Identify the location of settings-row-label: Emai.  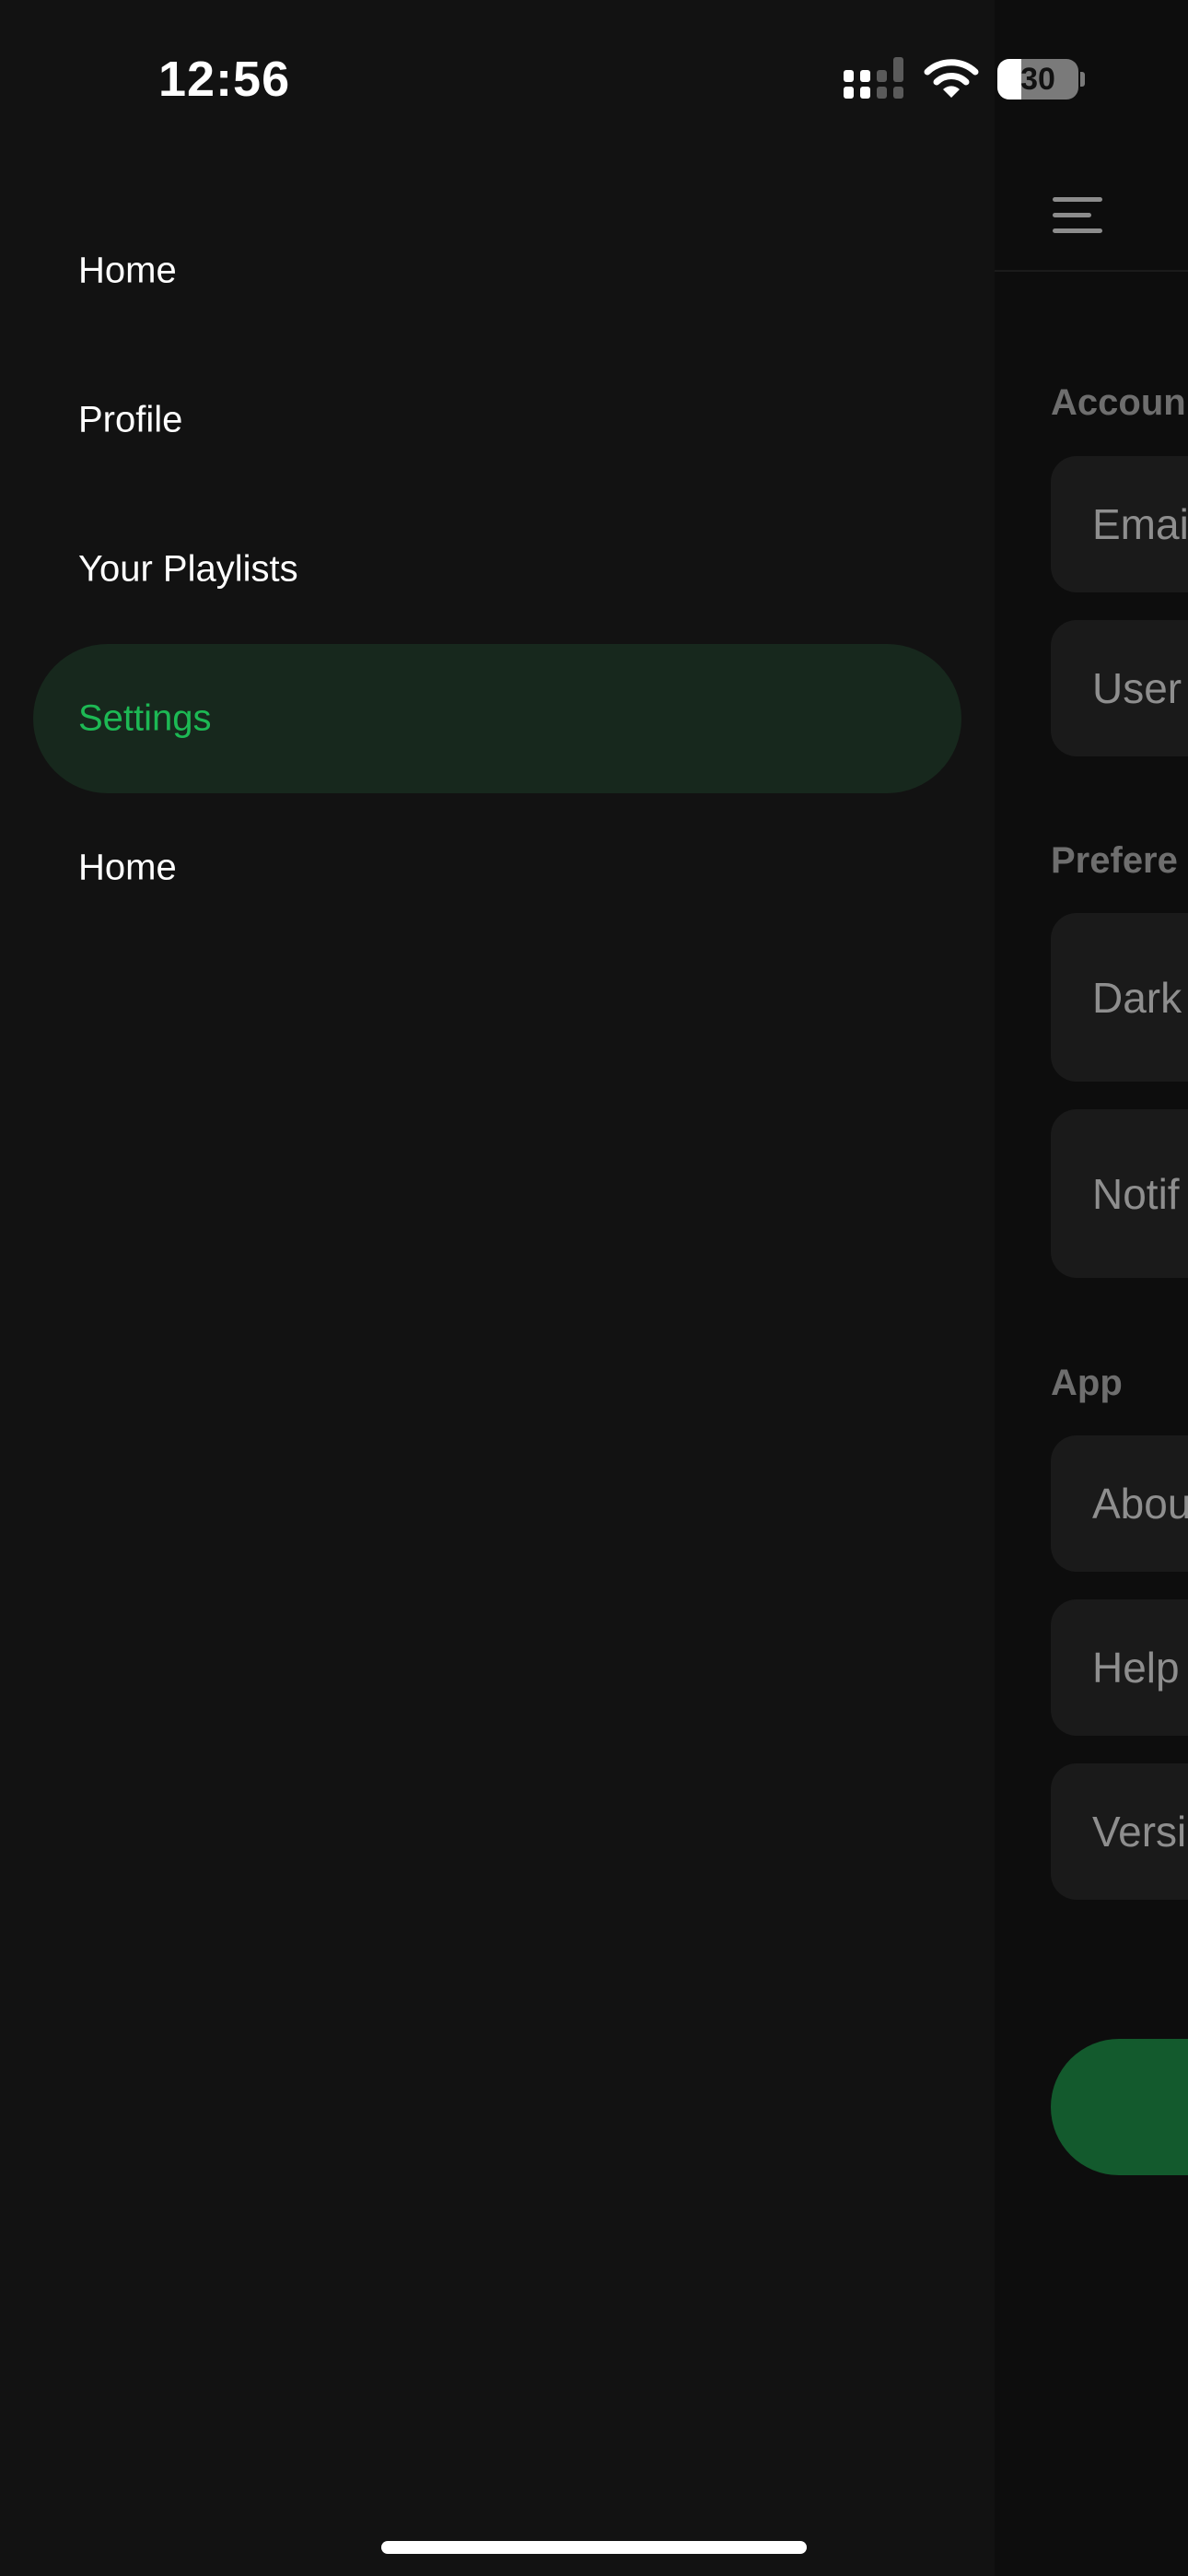
(1140, 524).